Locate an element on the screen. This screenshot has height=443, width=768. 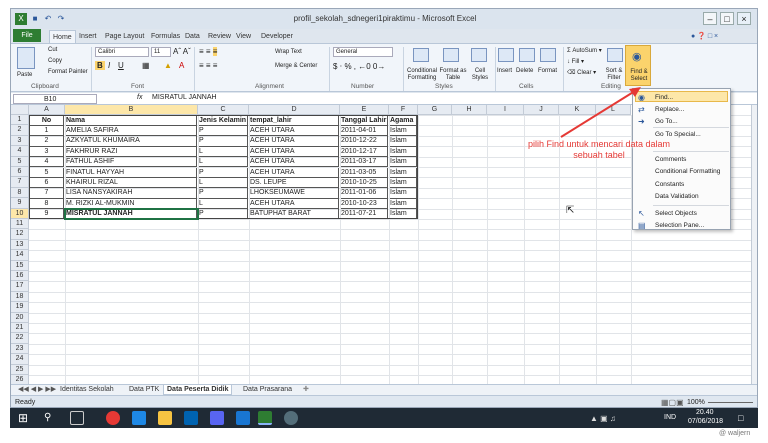
table-cell: MISRATUL JANNAH is located at coordinates (131, 214).